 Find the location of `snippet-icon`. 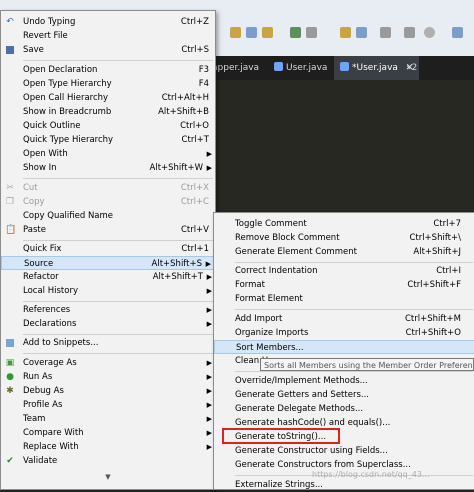

snippet-icon is located at coordinates (10, 343).